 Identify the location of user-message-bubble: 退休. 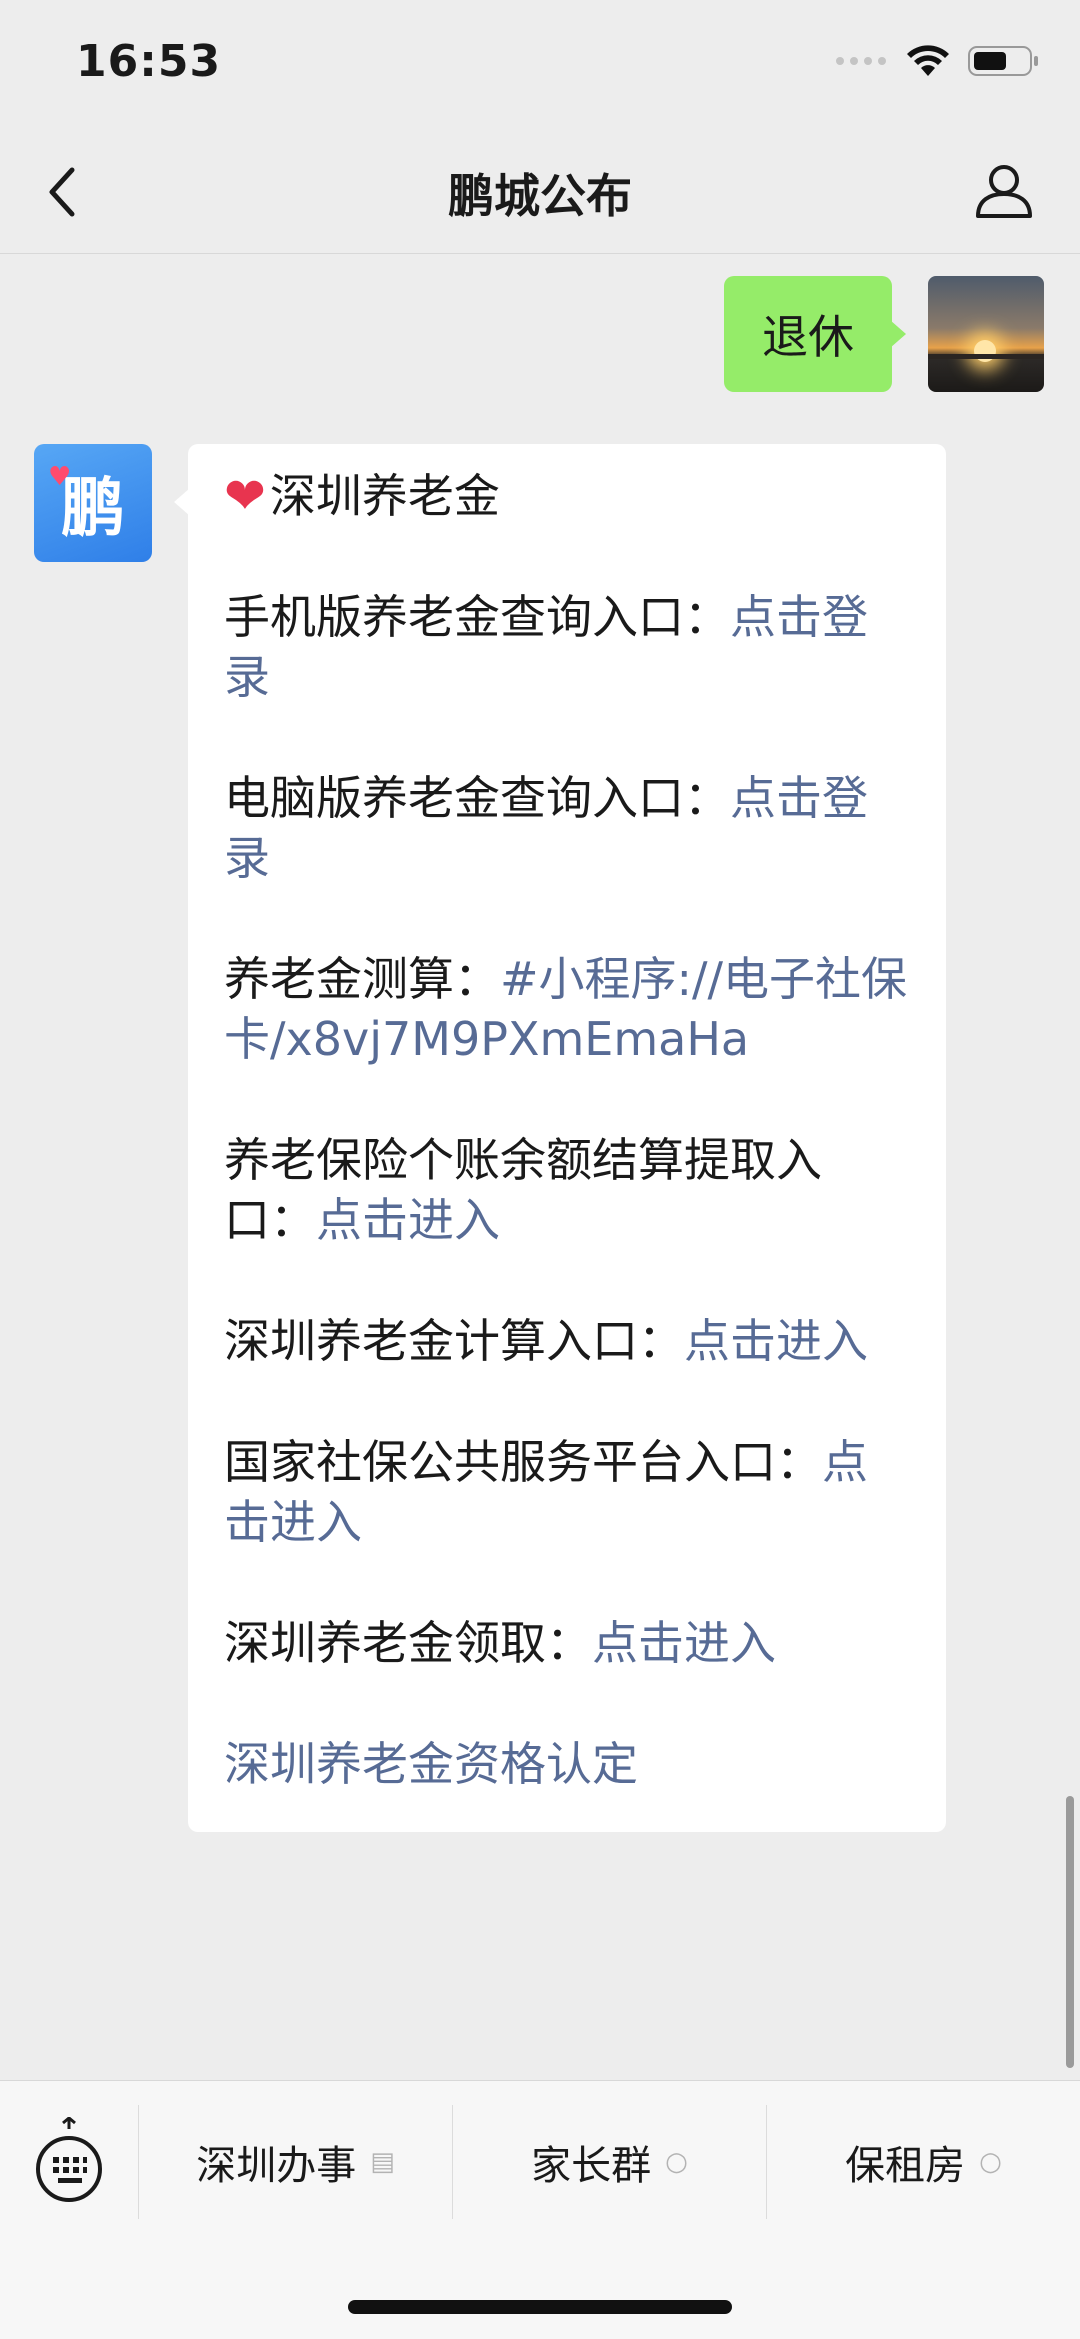
(815, 334).